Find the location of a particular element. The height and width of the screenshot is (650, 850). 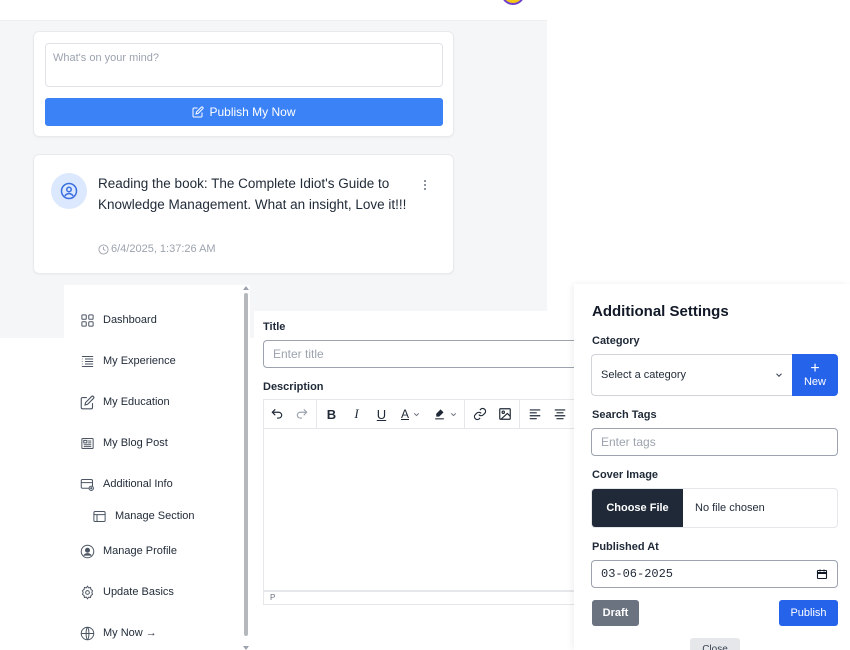

now-input: What's on your mind? is located at coordinates (244, 65).